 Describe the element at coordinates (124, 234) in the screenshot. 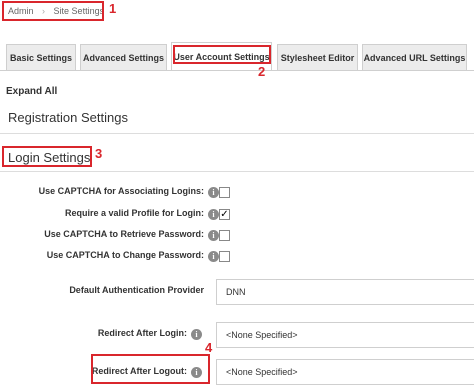

I see `captcha-retrieve-label: Use CAPTCHA to Retrieve Password:` at that location.